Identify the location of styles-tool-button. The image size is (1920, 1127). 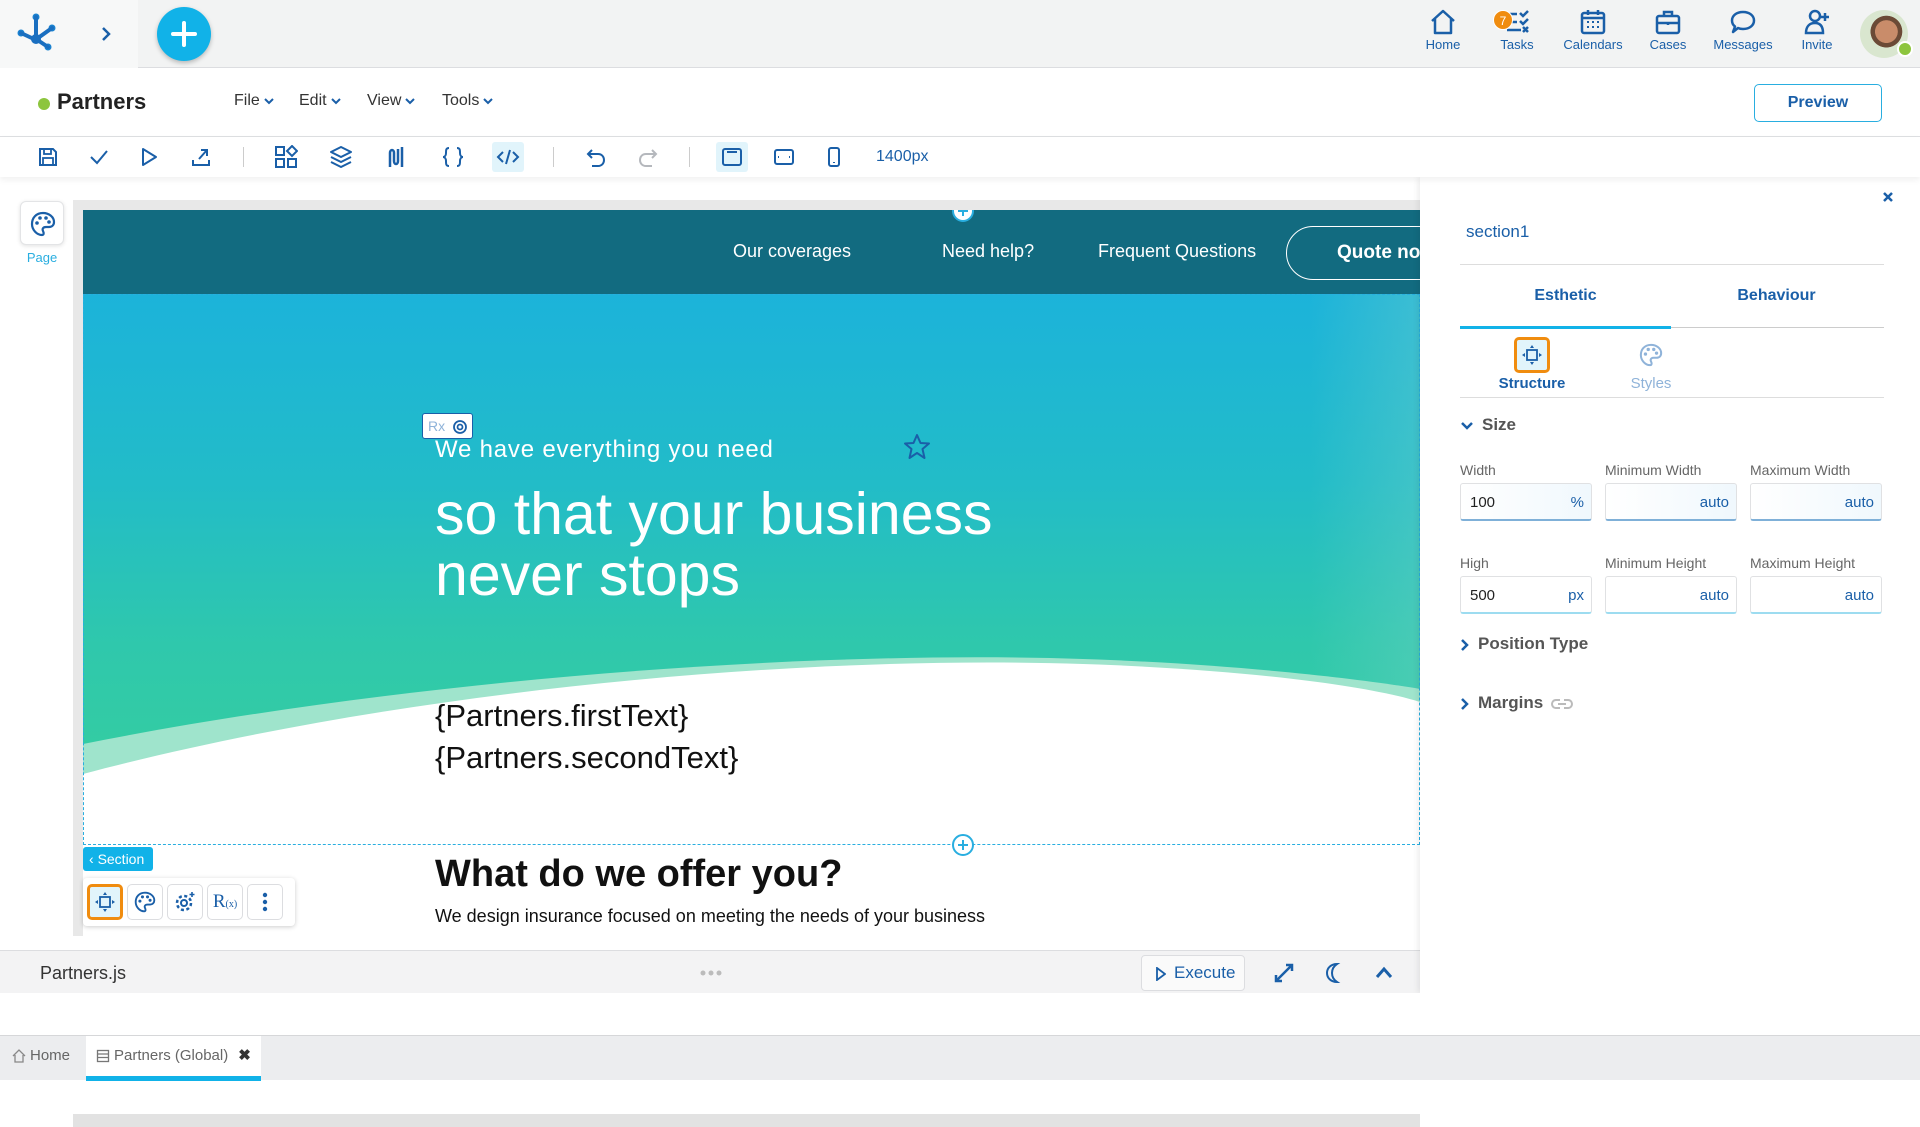
(145, 902).